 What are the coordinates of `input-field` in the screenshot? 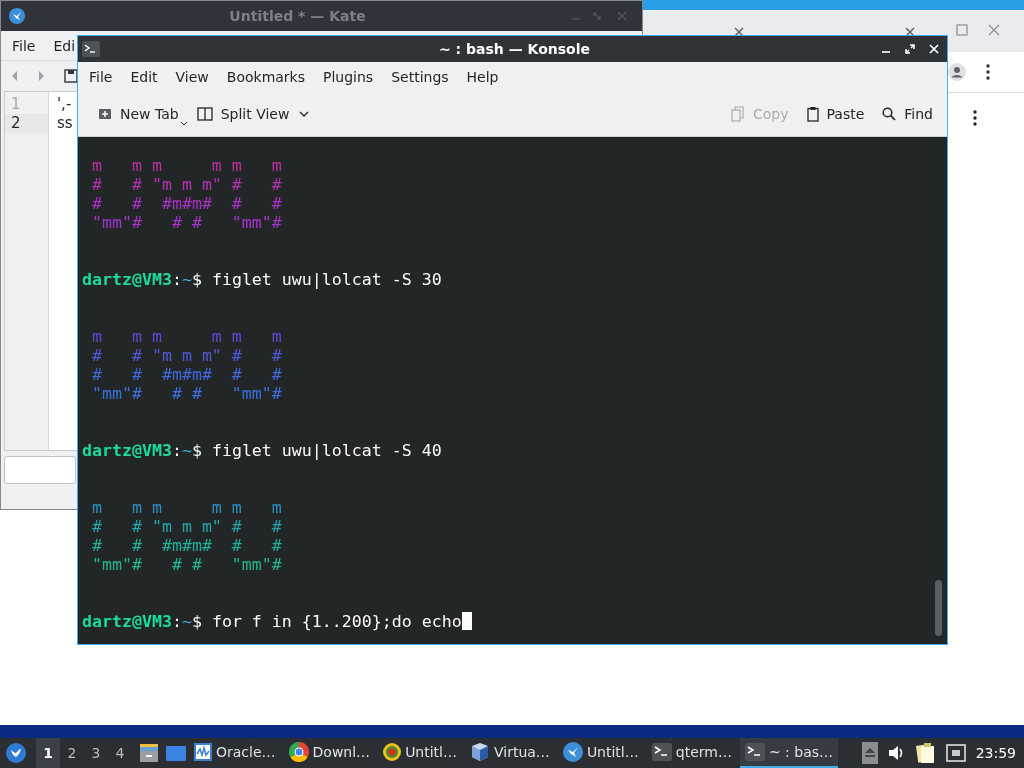 It's located at (40, 470).